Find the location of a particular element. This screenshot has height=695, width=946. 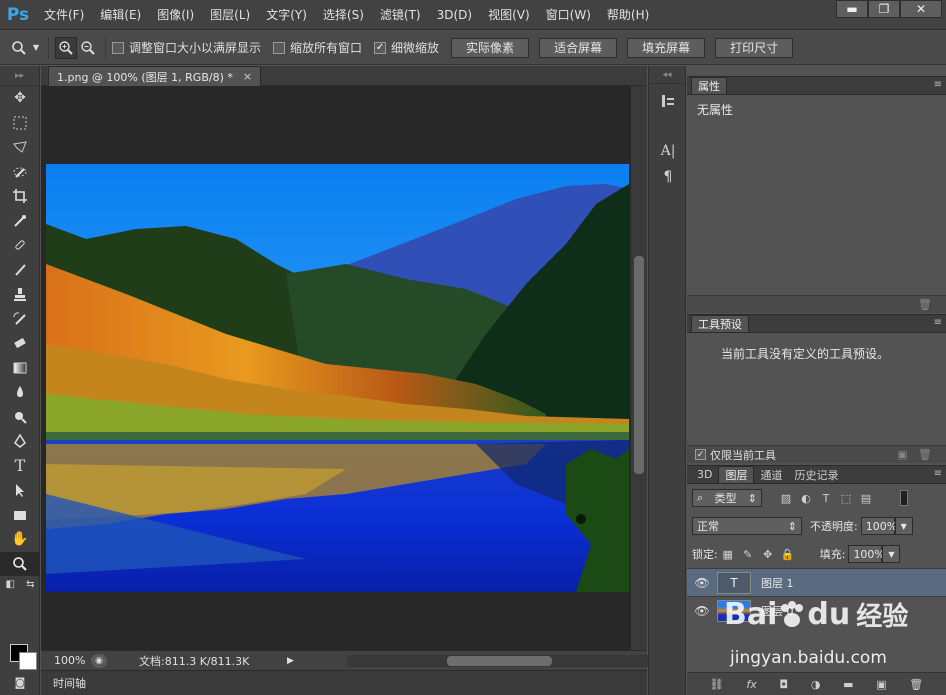

menu-3d: 3D(D) is located at coordinates (454, 15).